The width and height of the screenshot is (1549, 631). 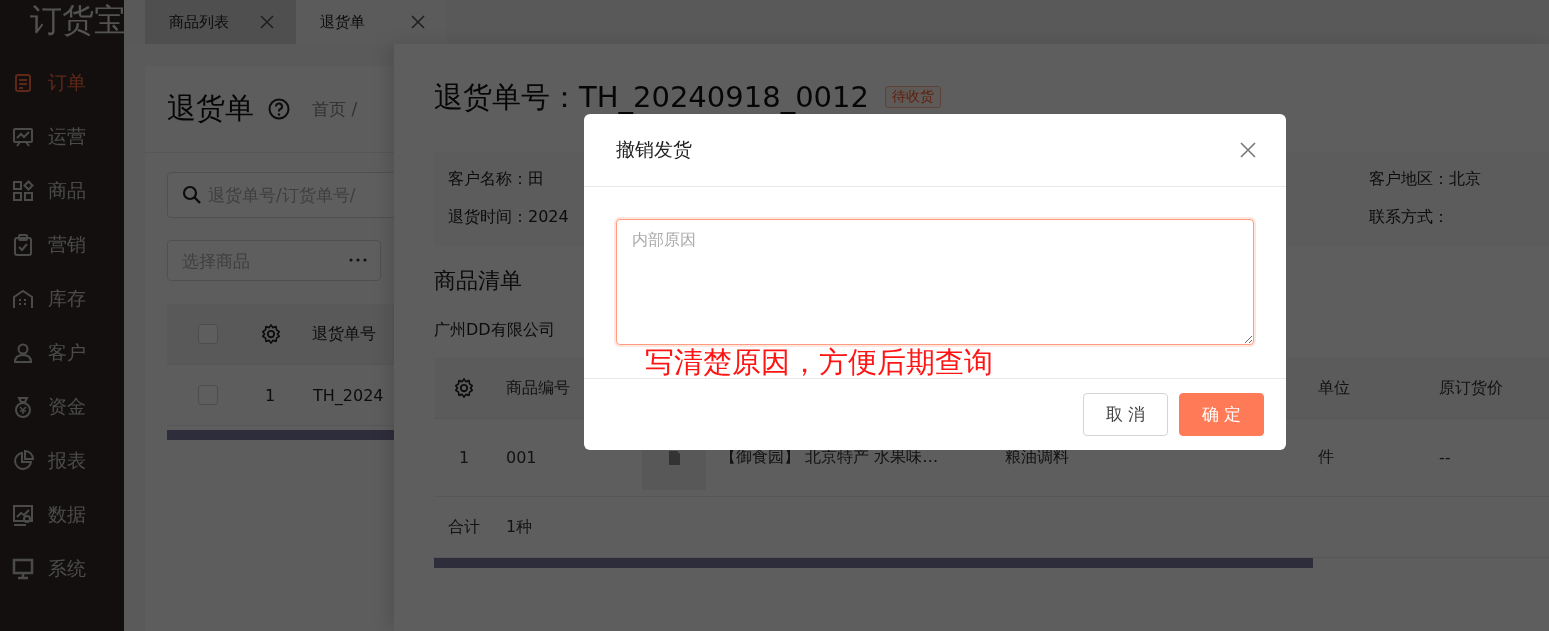 What do you see at coordinates (342, 22) in the screenshot?
I see `tab-label: 退货单` at bounding box center [342, 22].